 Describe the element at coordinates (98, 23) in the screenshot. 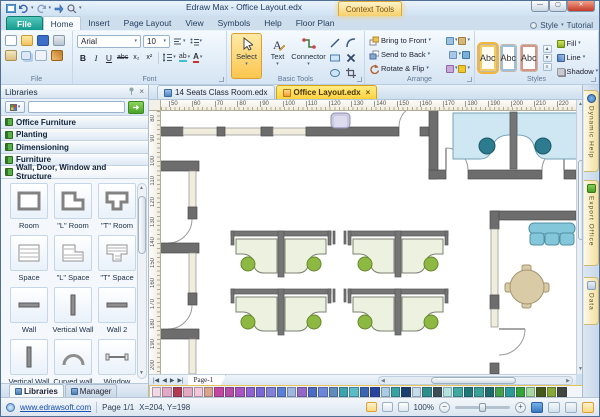

I see `tab-insert: Insert` at that location.